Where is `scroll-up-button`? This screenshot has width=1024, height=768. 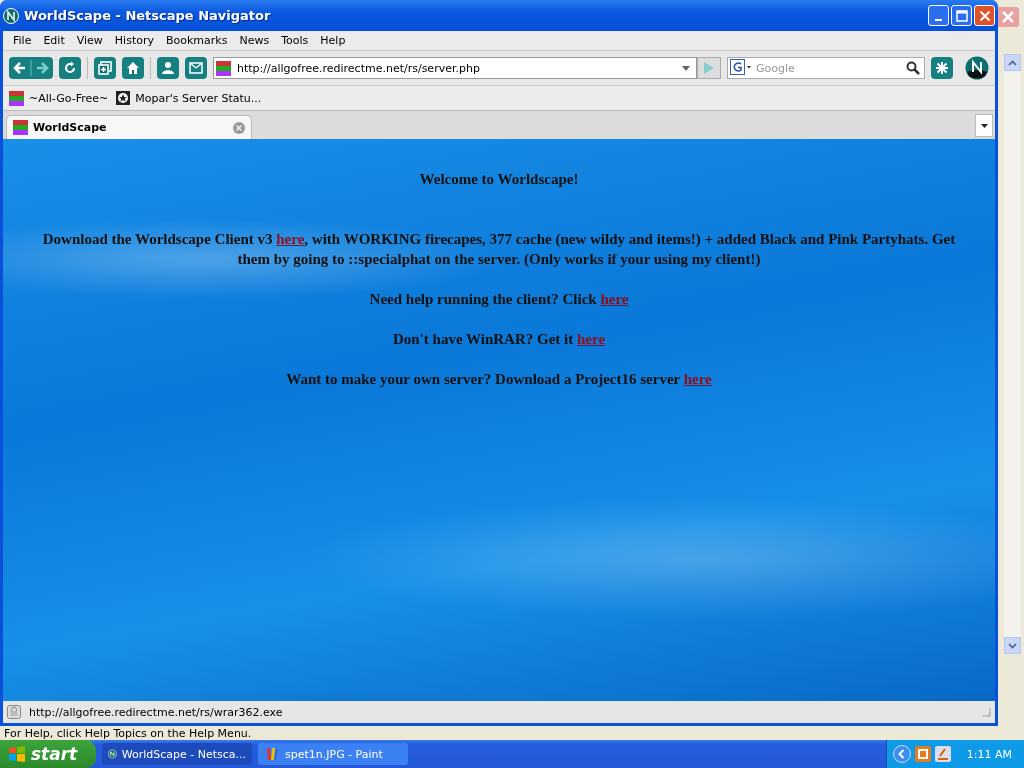 scroll-up-button is located at coordinates (1012, 62).